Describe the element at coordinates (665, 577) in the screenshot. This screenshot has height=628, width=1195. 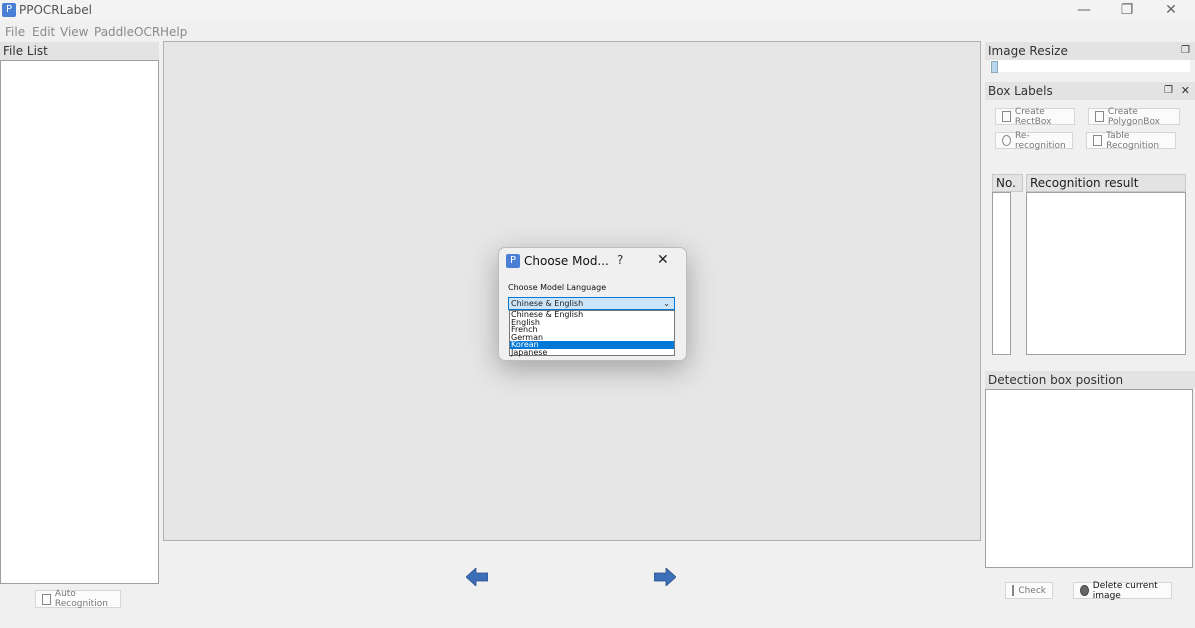
I see `next-image-arrow-icon` at that location.